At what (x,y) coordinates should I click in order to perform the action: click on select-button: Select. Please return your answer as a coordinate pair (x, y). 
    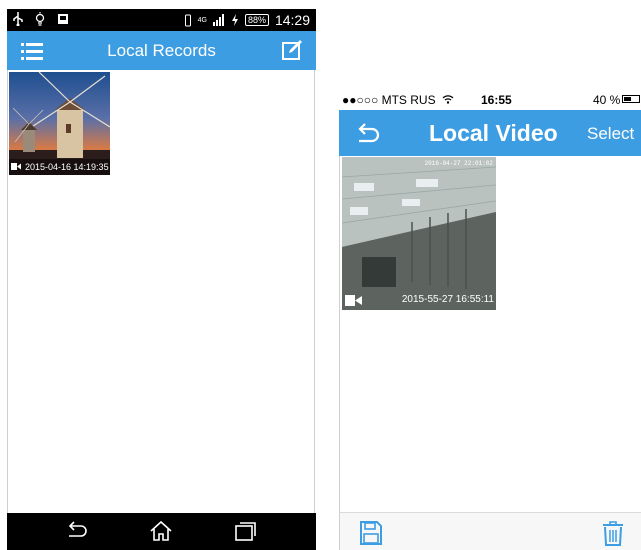
    Looking at the image, I should click on (610, 134).